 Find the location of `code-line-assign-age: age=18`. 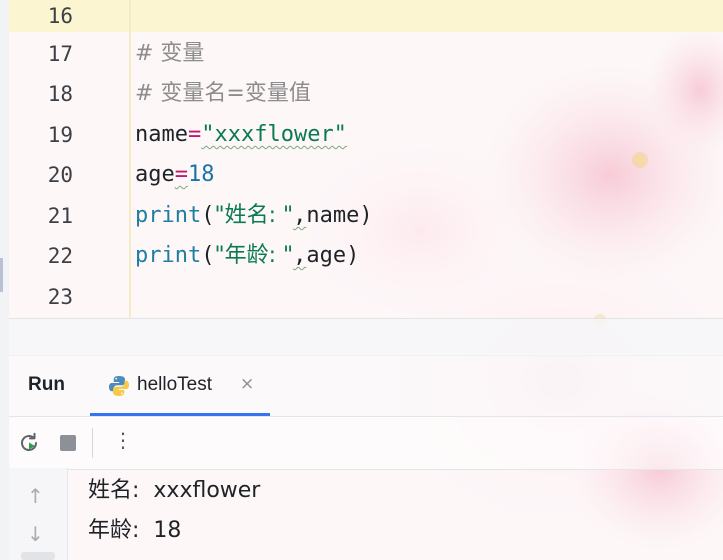

code-line-assign-age: age=18 is located at coordinates (175, 175).